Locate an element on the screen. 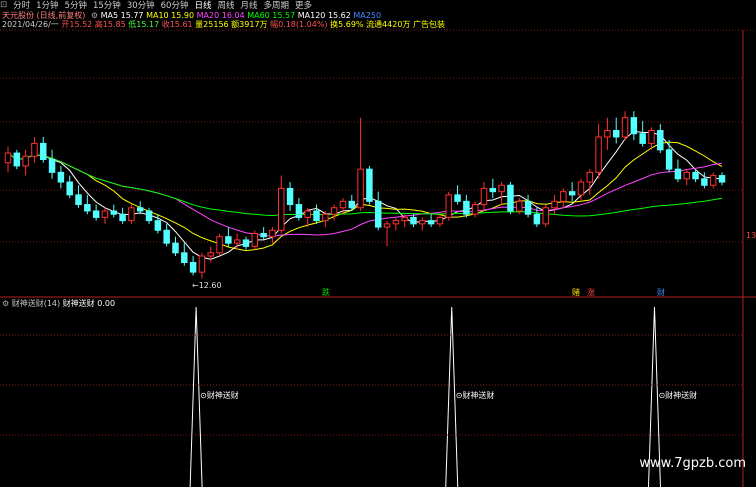 The height and width of the screenshot is (487, 756). right-axis-label: 13 is located at coordinates (751, 235).